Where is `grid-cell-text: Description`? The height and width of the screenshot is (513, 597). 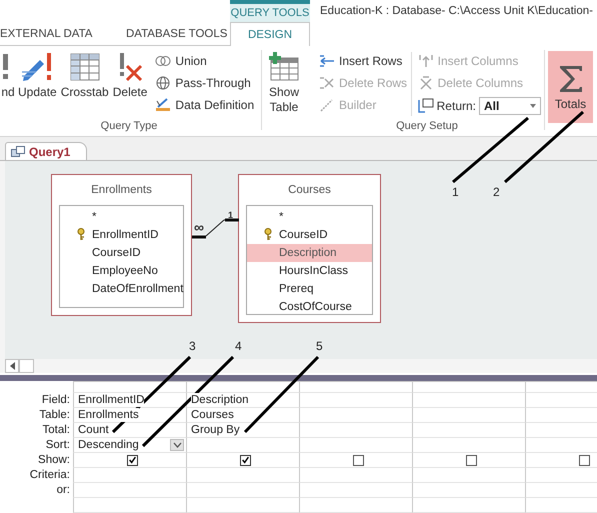 grid-cell-text: Description is located at coordinates (220, 400).